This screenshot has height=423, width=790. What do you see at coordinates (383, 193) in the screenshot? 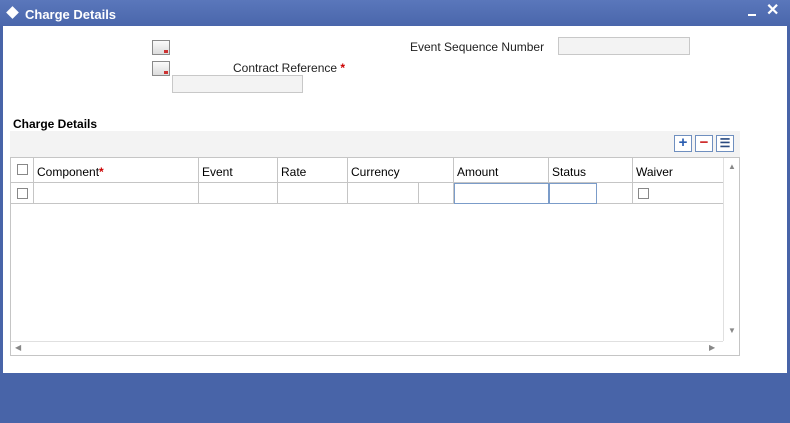
I see `currency-cell` at bounding box center [383, 193].